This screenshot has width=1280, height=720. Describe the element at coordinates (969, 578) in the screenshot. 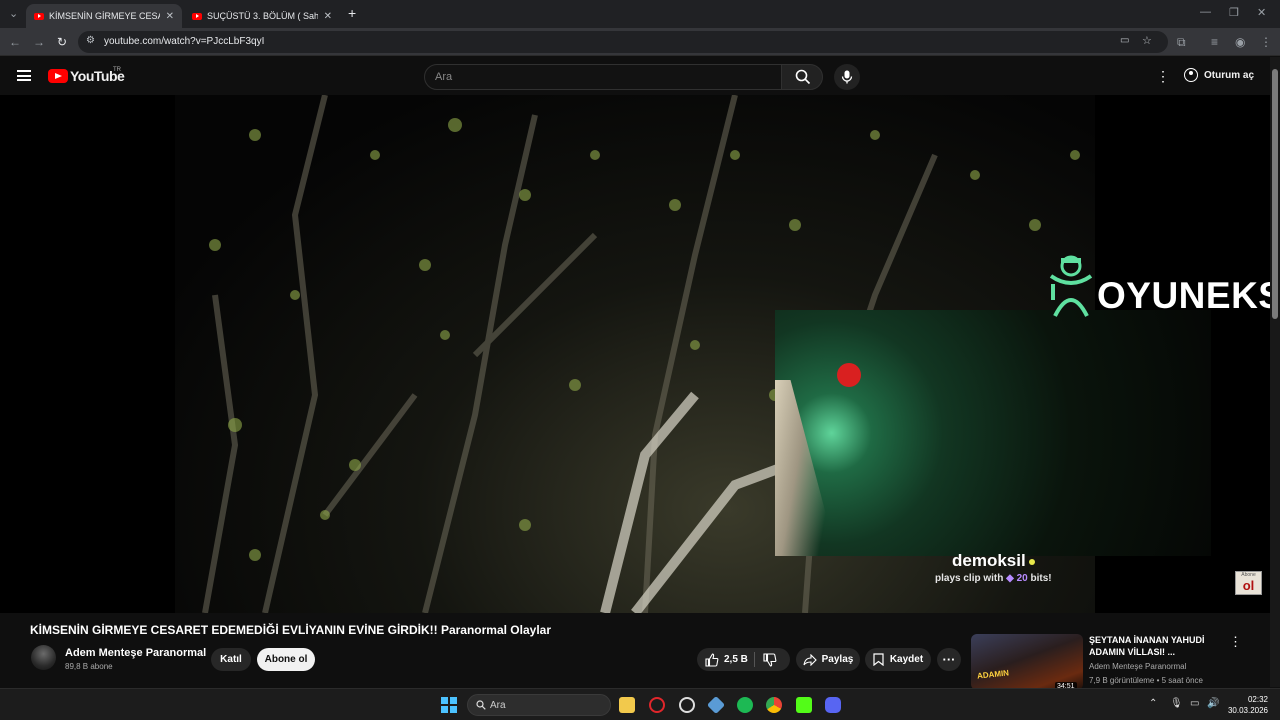

I see `clip-text-prefix: plays clip with` at that location.